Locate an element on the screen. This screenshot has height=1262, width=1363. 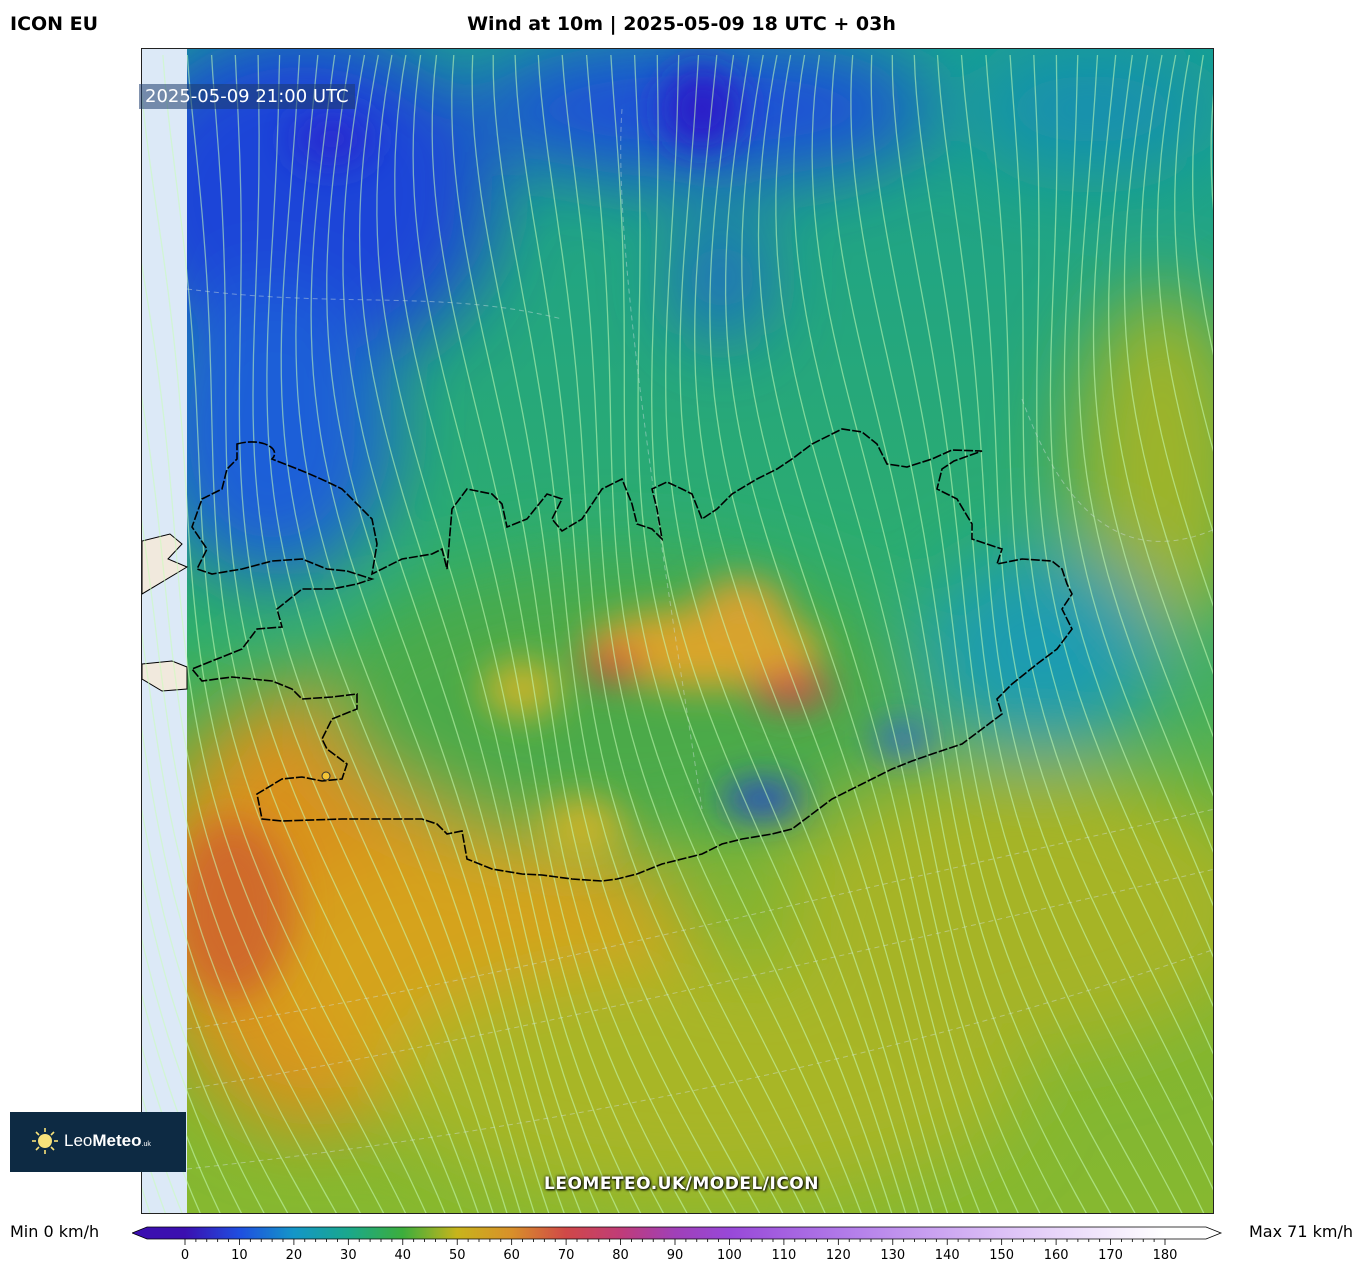
colorbar-tick-label: 10 is located at coordinates (239, 1255).